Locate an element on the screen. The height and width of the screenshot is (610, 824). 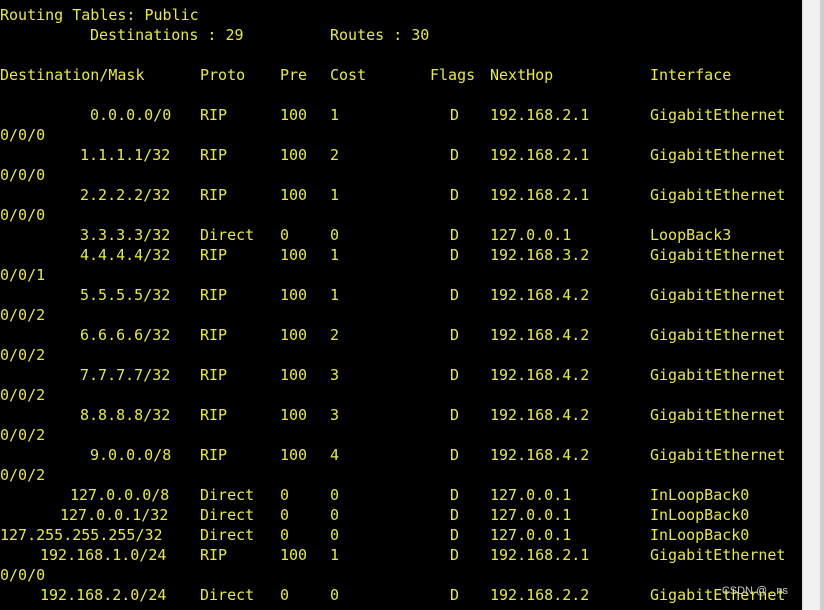
route-destination: 2.2.2.2/32 is located at coordinates (125, 195).